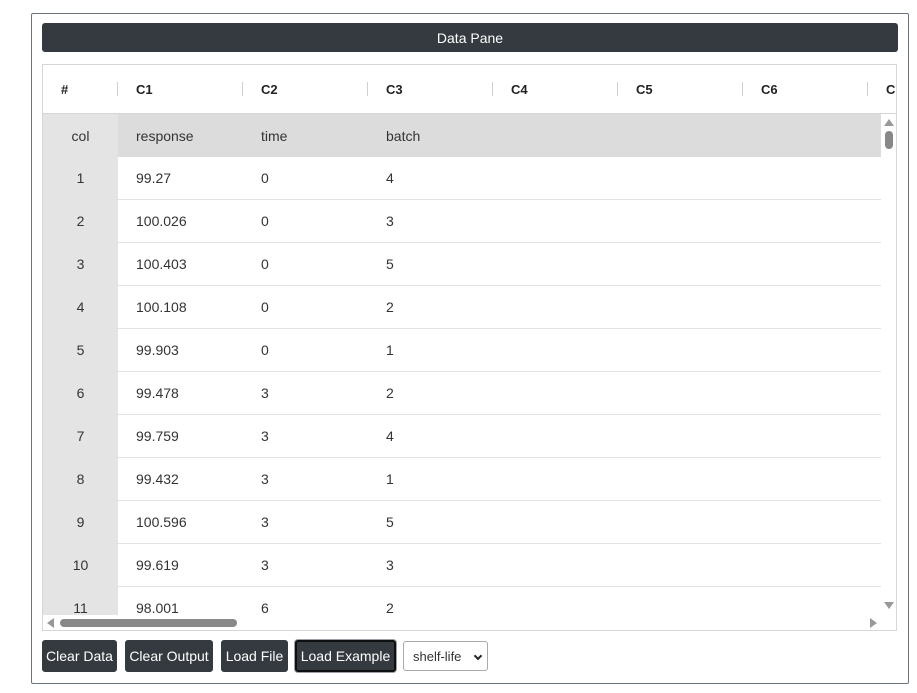  Describe the element at coordinates (148, 623) in the screenshot. I see `horizontal-scroll-thumb` at that location.